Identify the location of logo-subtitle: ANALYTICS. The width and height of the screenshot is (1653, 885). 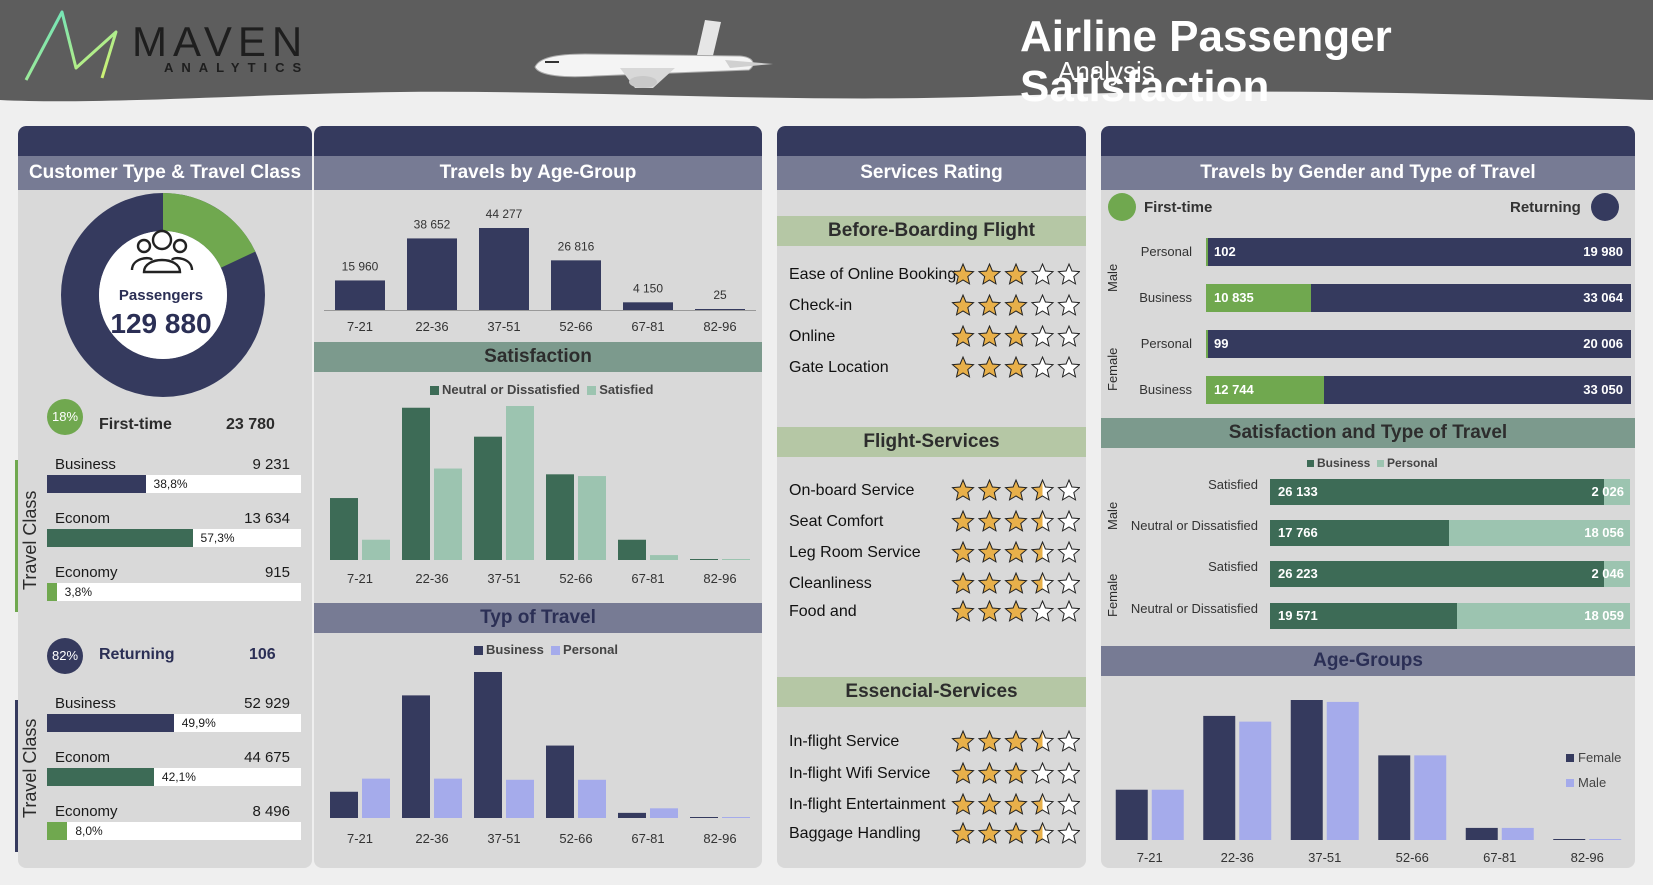
(237, 67).